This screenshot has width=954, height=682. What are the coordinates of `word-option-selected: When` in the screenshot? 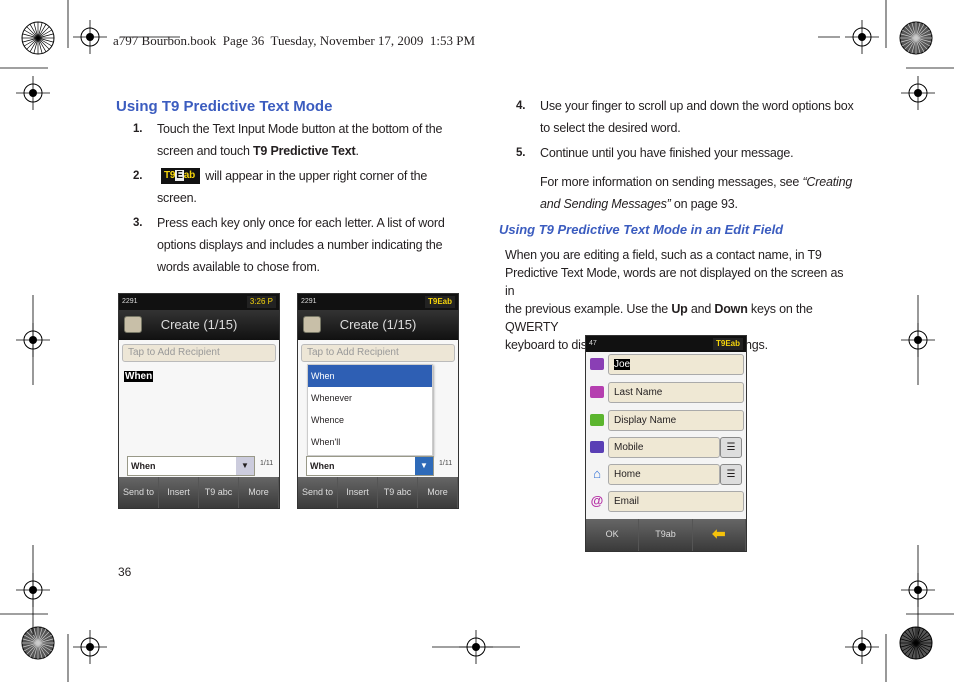 It's located at (370, 376).